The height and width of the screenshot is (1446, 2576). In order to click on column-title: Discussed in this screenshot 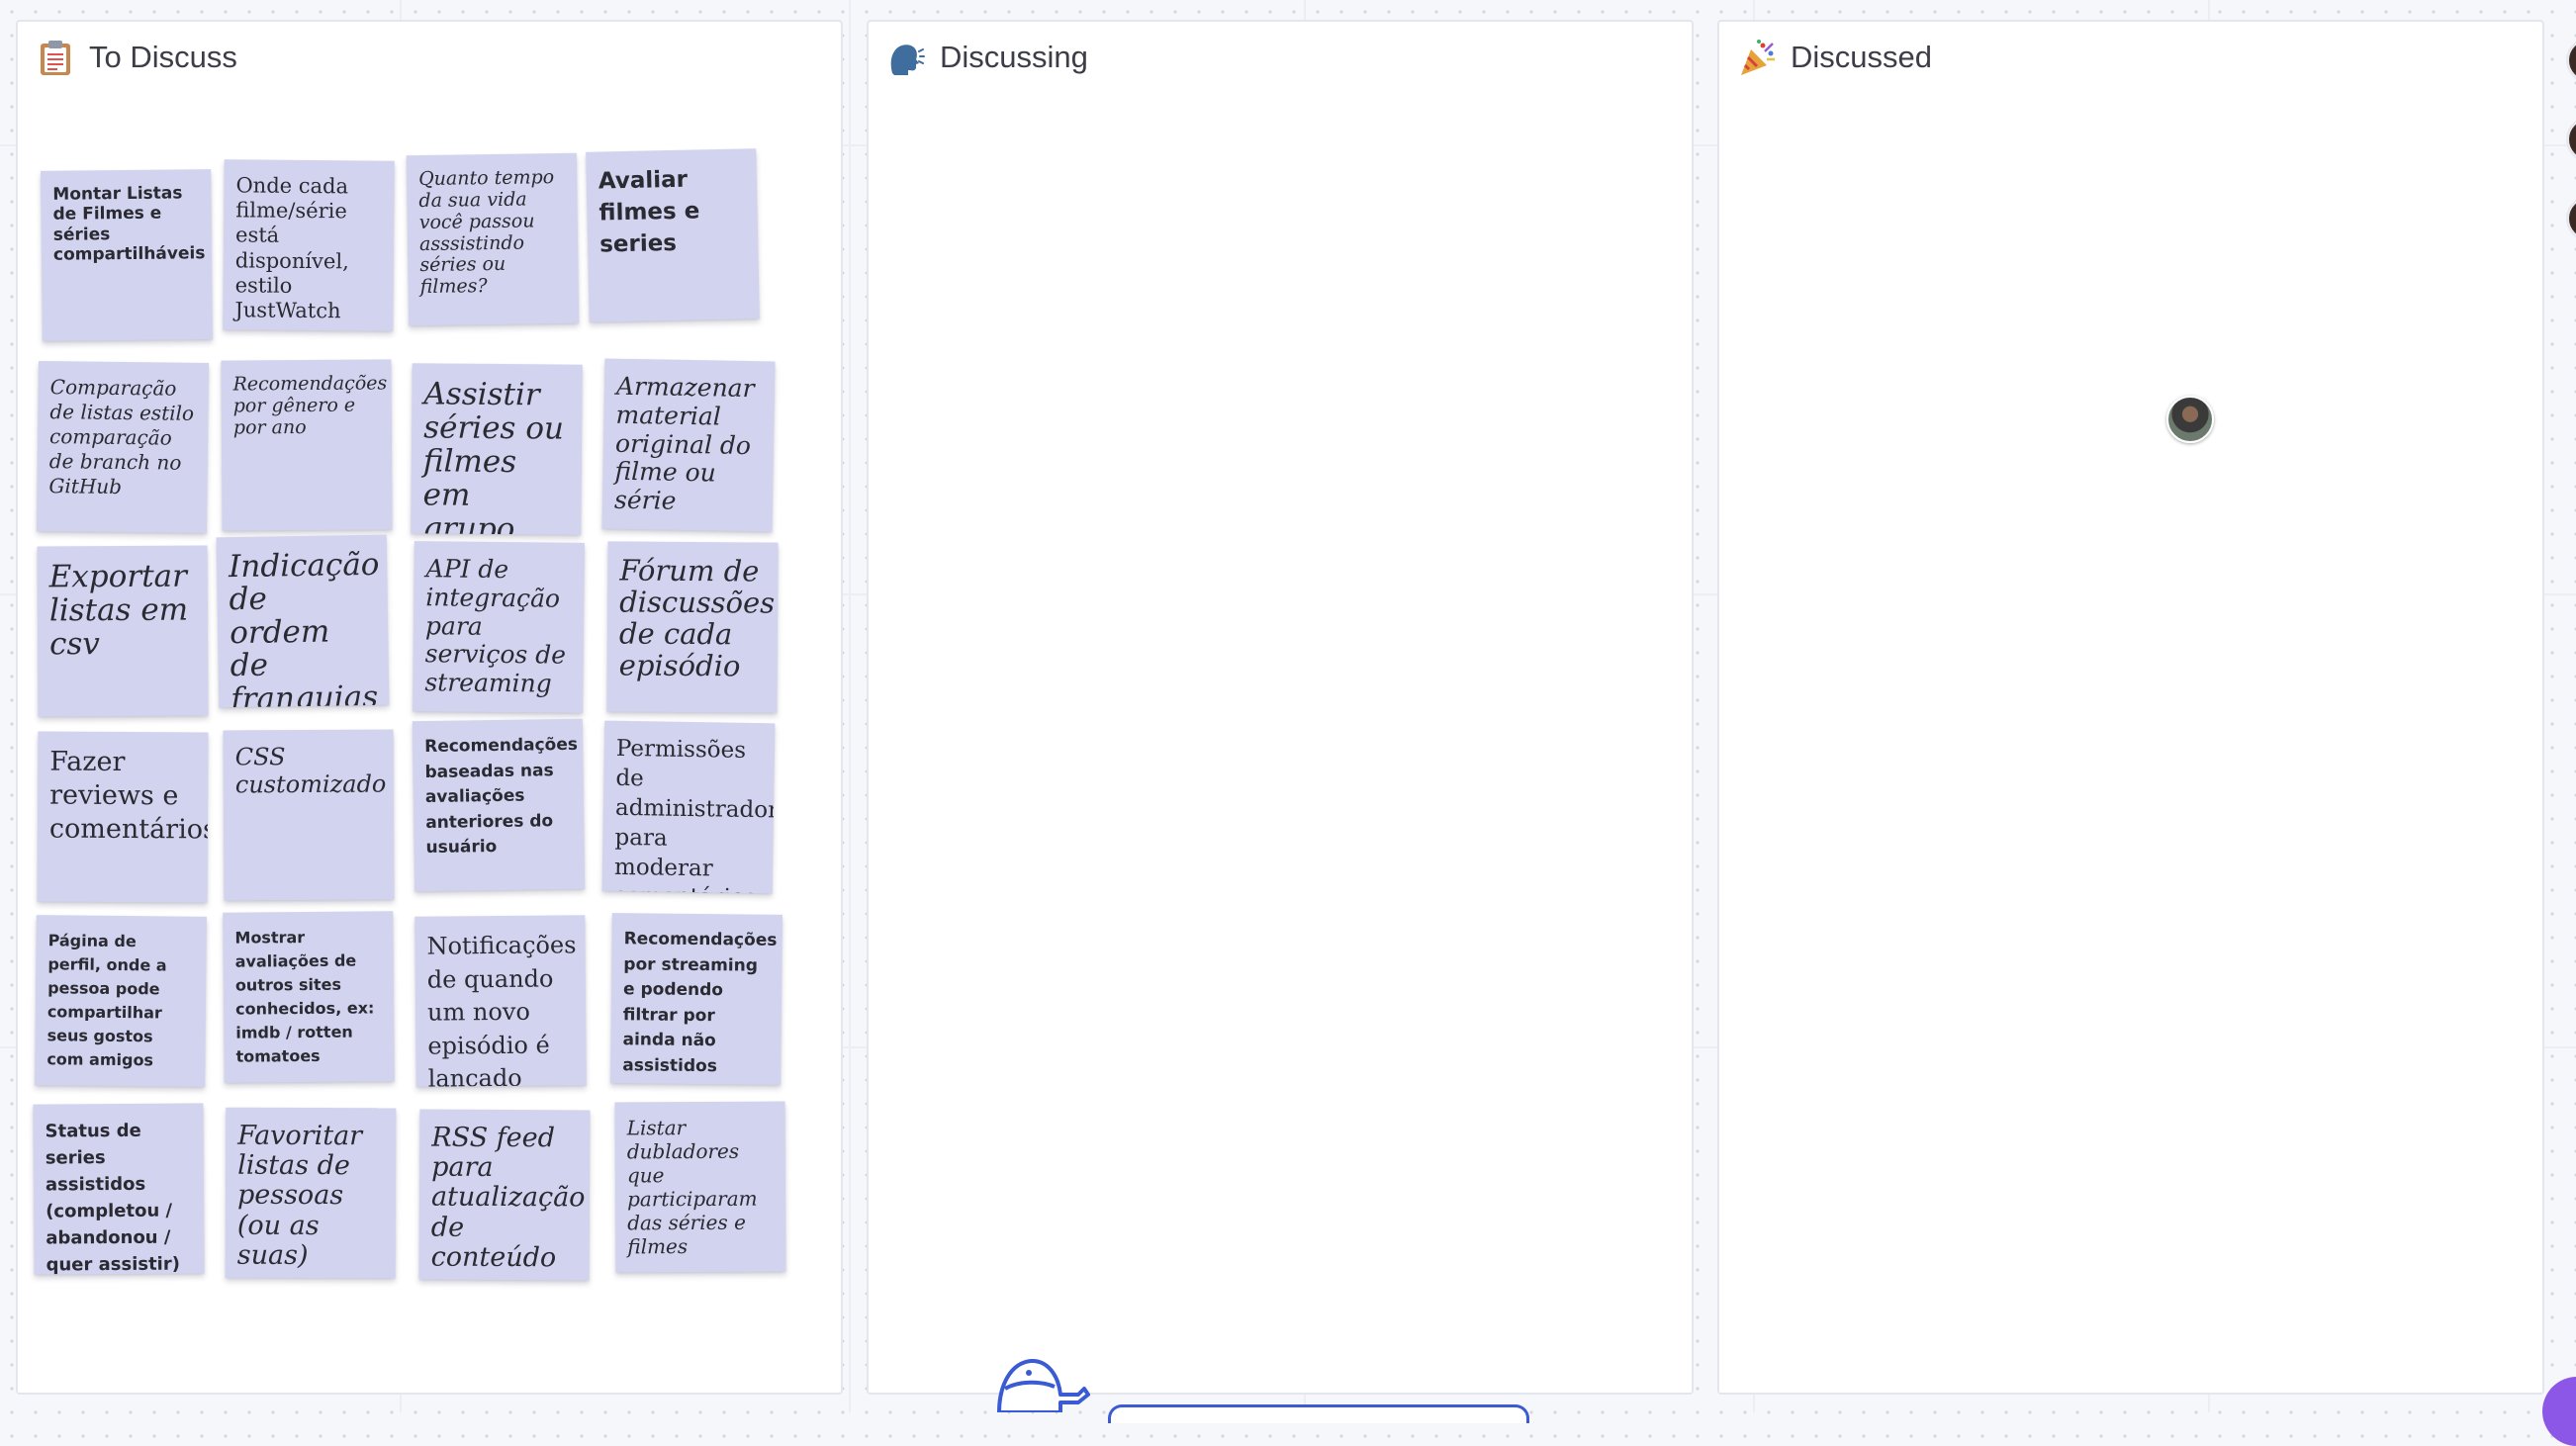, I will do `click(1861, 57)`.